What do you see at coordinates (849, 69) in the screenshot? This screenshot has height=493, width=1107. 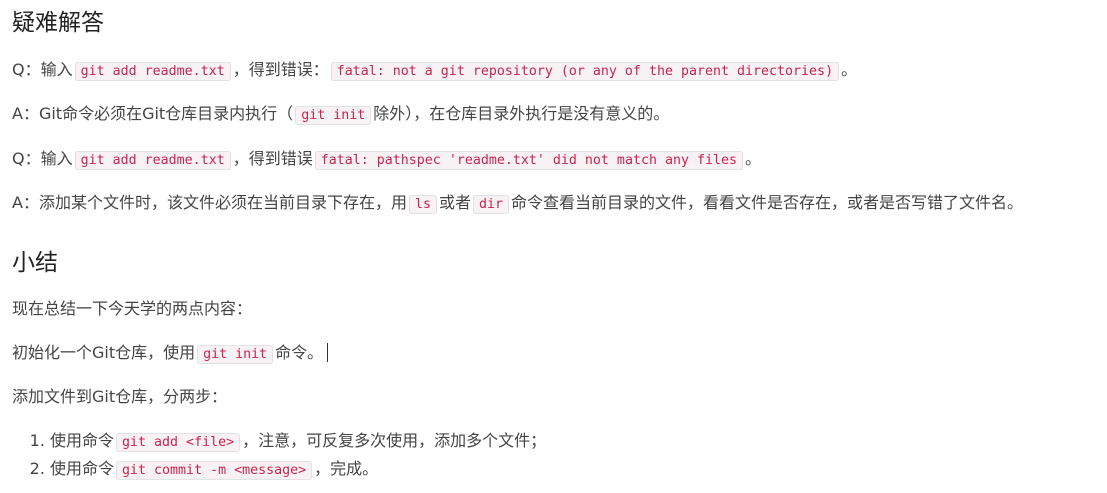 I see `faq-q1-suffix: 。` at bounding box center [849, 69].